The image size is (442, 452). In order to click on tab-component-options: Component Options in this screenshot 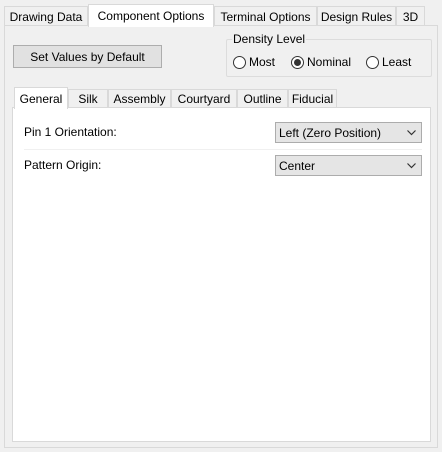, I will do `click(151, 15)`.